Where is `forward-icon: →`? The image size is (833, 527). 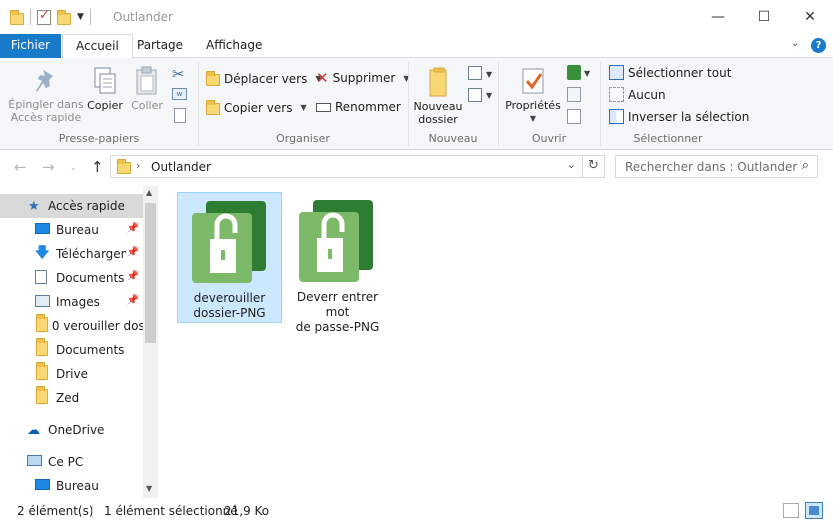
forward-icon: → is located at coordinates (48, 167).